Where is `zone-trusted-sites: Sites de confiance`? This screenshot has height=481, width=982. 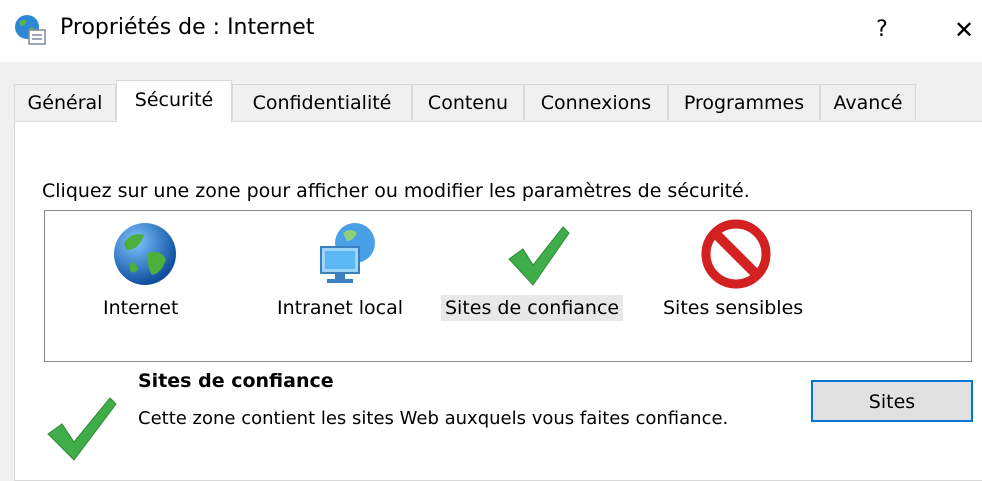
zone-trusted-sites: Sites de confiance is located at coordinates (540, 286).